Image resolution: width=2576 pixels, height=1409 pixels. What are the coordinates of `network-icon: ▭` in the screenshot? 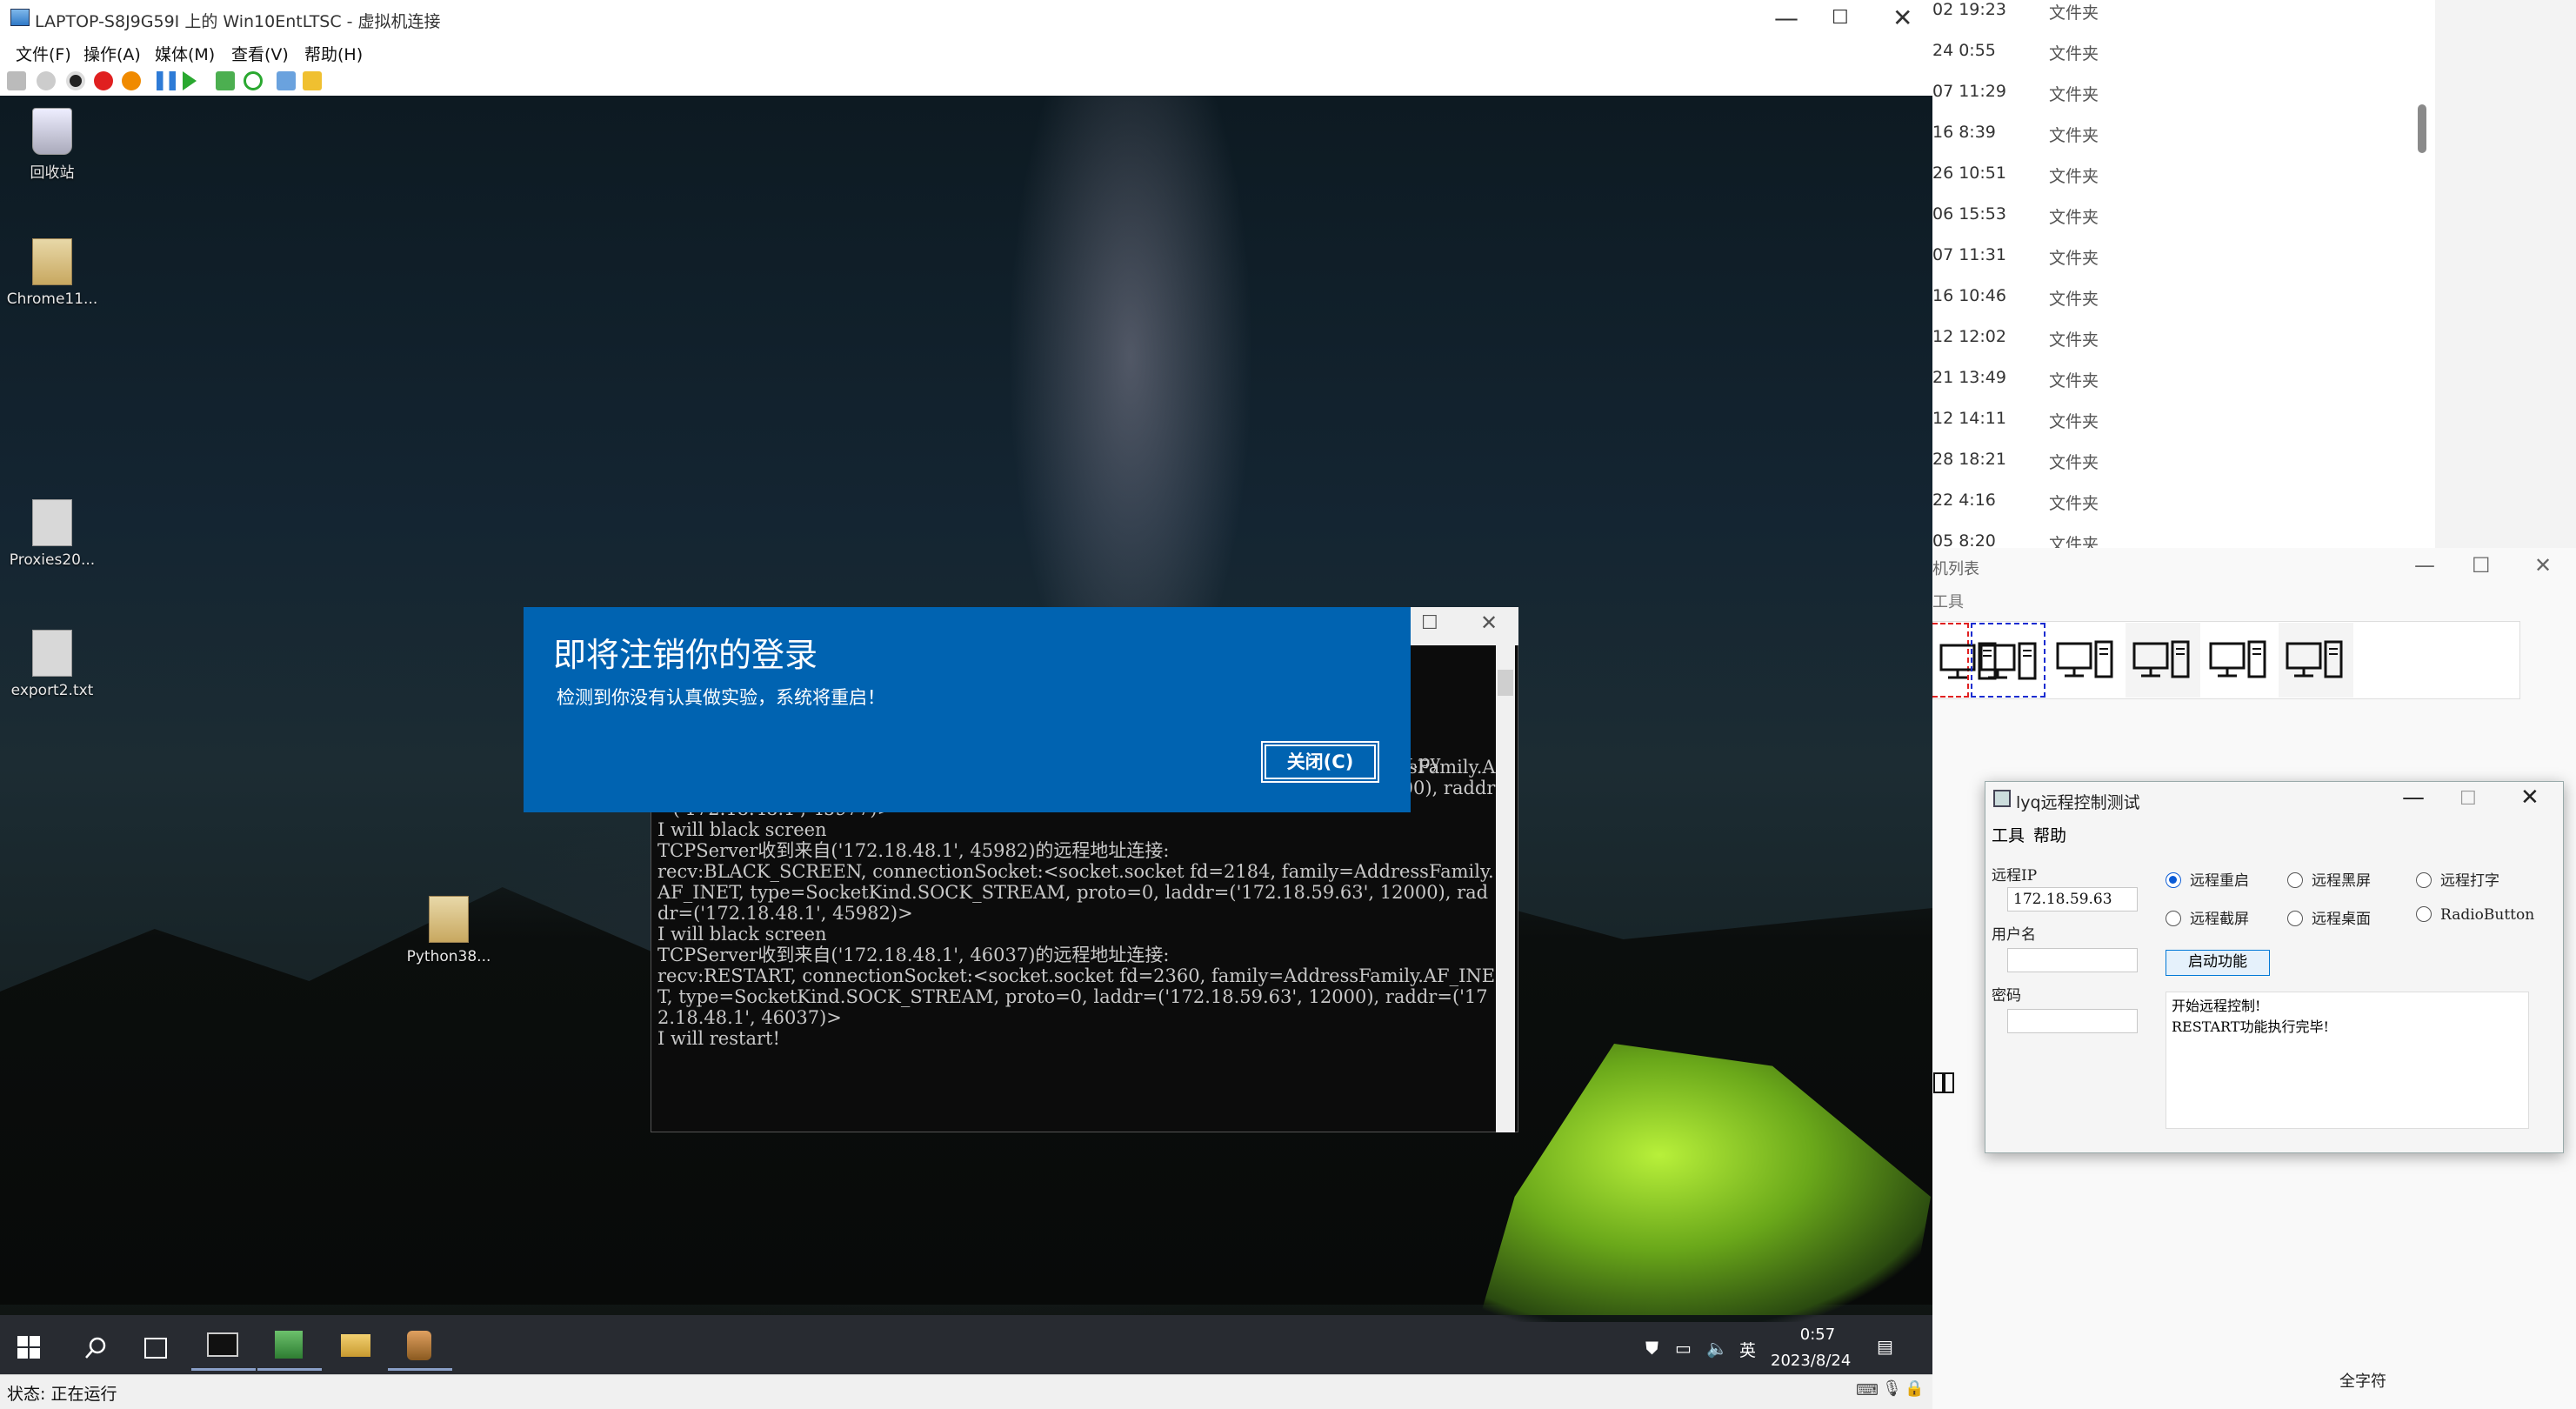 It's located at (1683, 1348).